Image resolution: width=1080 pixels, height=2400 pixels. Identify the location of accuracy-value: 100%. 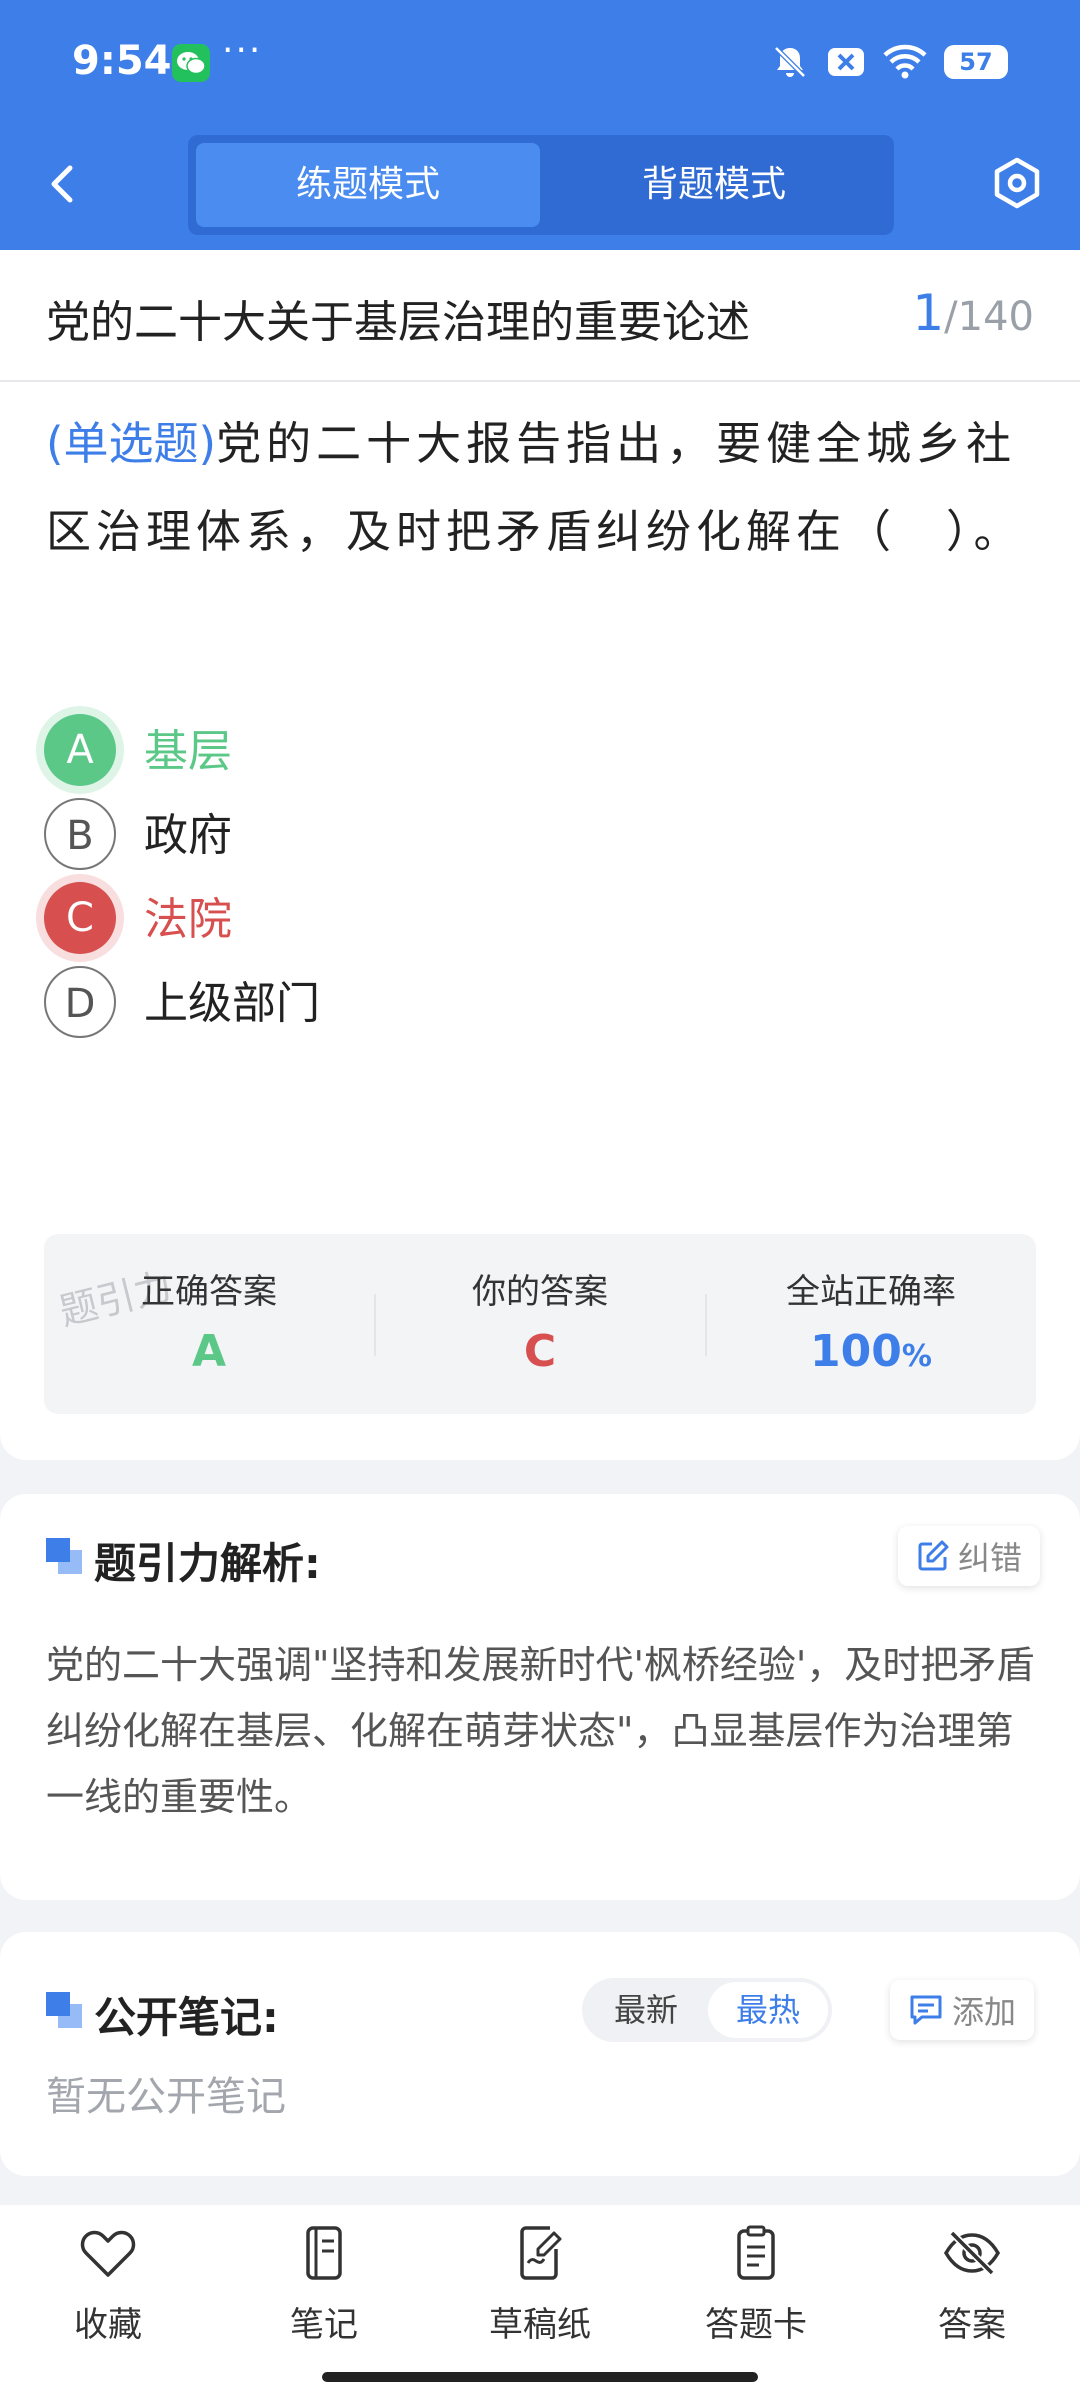
(871, 1351).